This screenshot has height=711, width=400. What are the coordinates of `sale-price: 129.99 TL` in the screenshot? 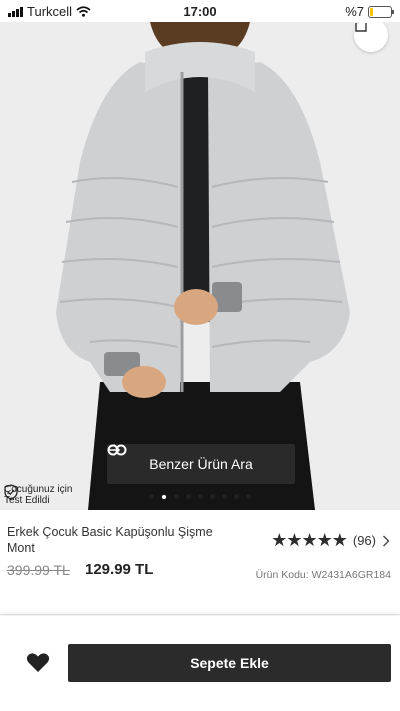 It's located at (119, 569).